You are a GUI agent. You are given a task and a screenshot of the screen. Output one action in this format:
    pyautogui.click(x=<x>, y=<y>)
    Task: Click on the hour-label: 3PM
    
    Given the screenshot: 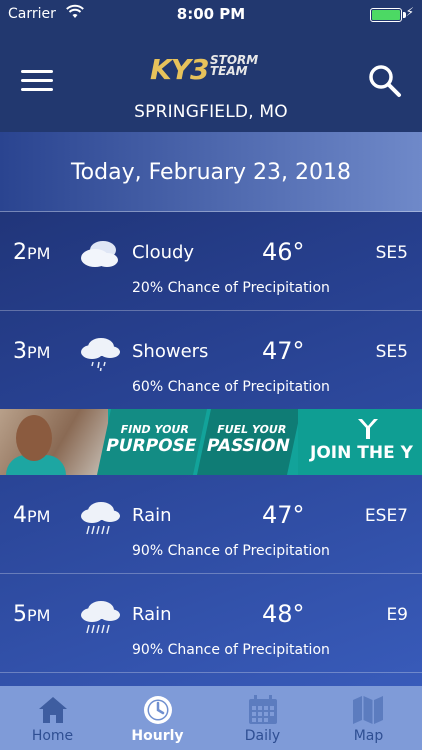 What is the action you would take?
    pyautogui.click(x=32, y=351)
    